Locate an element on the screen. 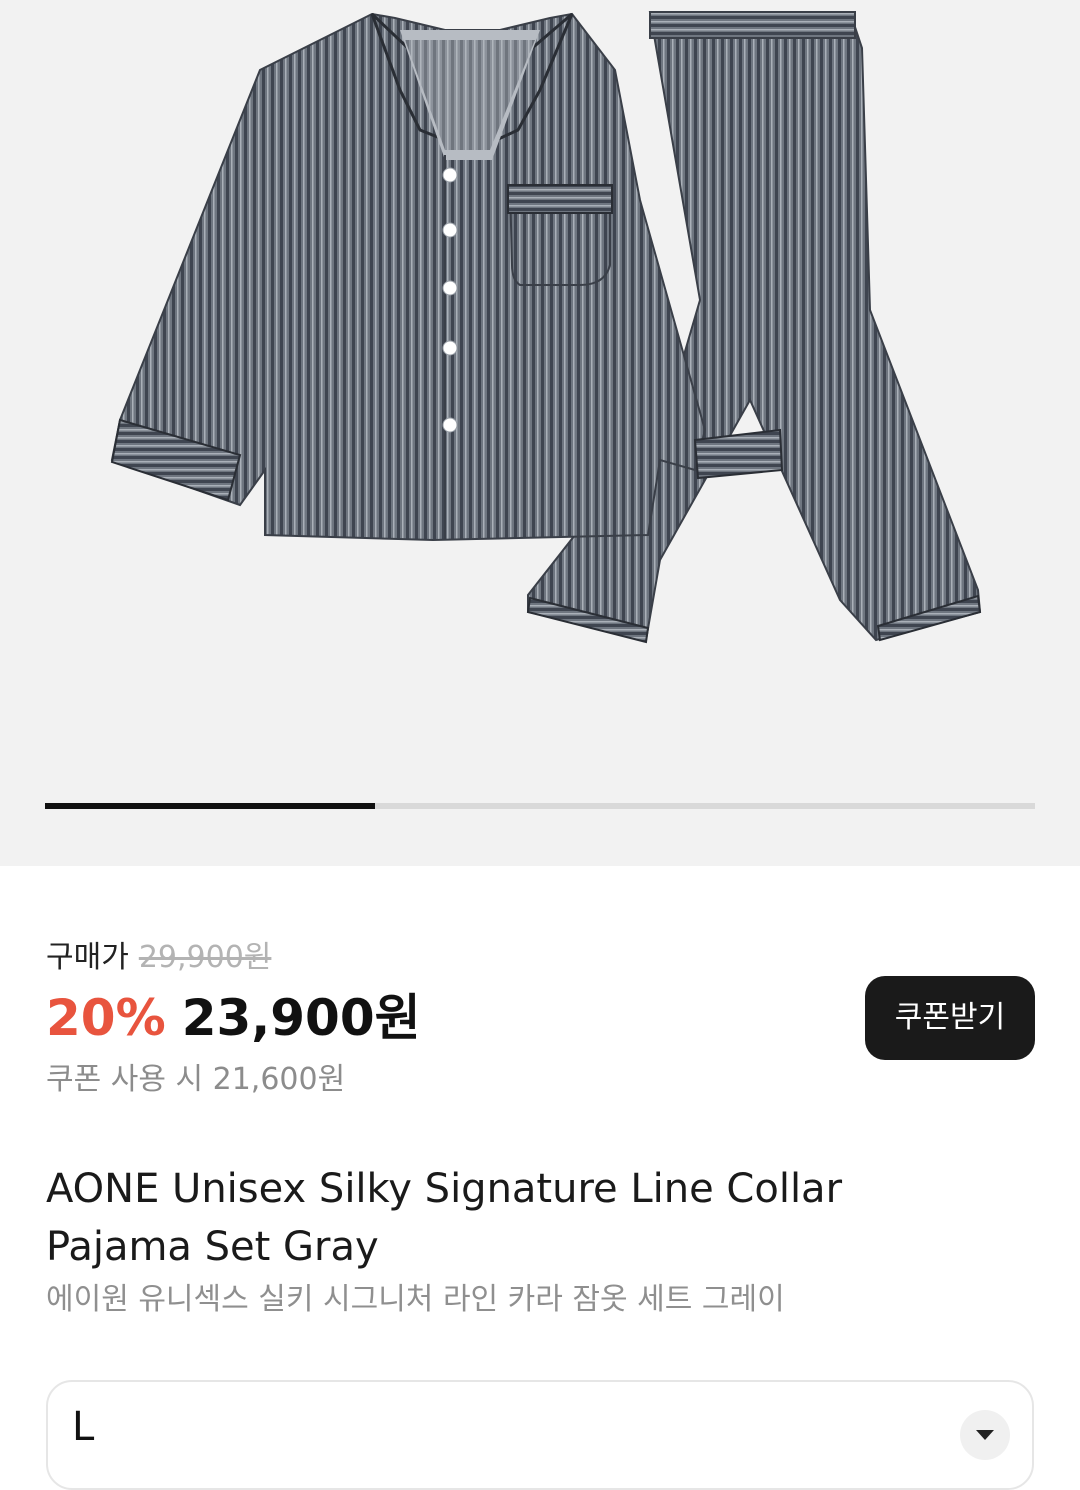  sale-price: 23,900원 is located at coordinates (301, 1018).